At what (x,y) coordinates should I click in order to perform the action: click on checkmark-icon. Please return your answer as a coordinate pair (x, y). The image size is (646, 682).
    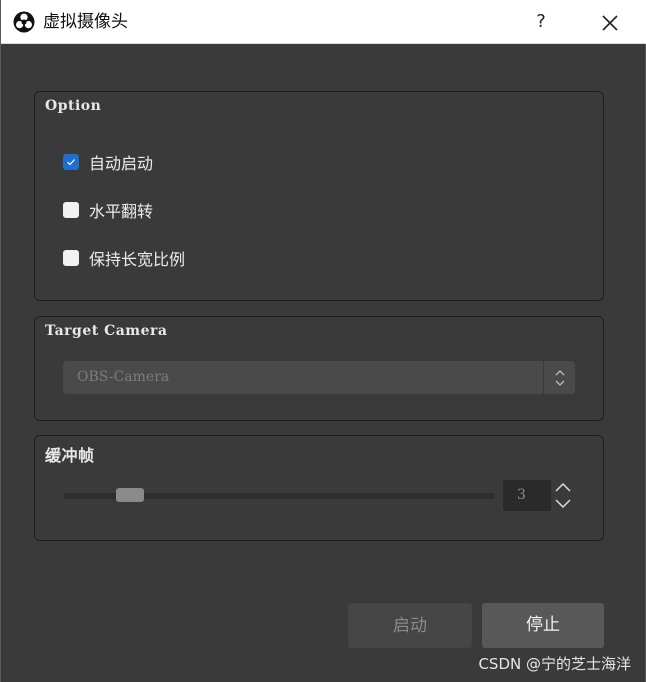
    Looking at the image, I should click on (71, 162).